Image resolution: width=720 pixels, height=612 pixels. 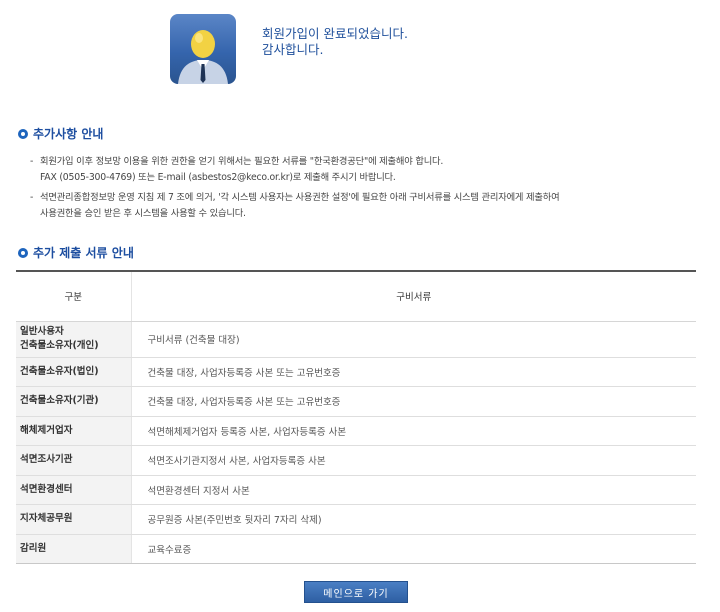 What do you see at coordinates (335, 42) in the screenshot?
I see `completion-message: 회원가입이 완료되었습니다. 감사합니다.` at bounding box center [335, 42].